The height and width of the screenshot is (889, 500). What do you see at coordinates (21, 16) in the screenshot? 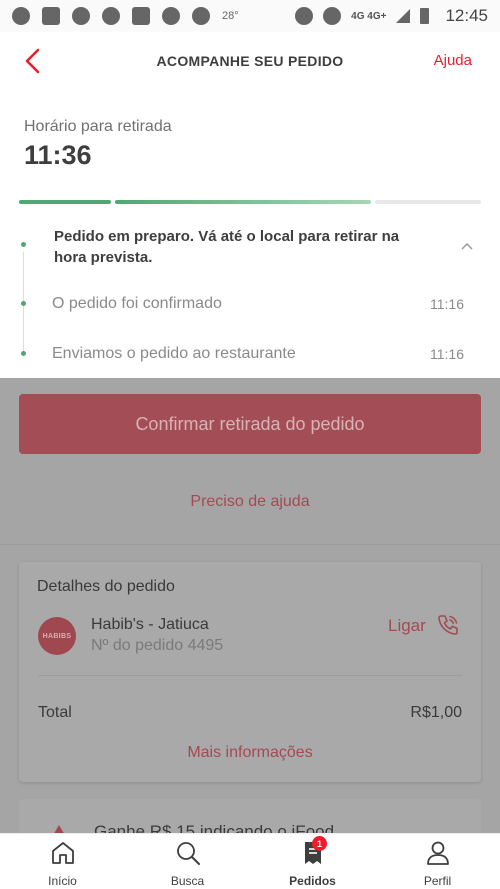
I see `whatsapp-icon` at bounding box center [21, 16].